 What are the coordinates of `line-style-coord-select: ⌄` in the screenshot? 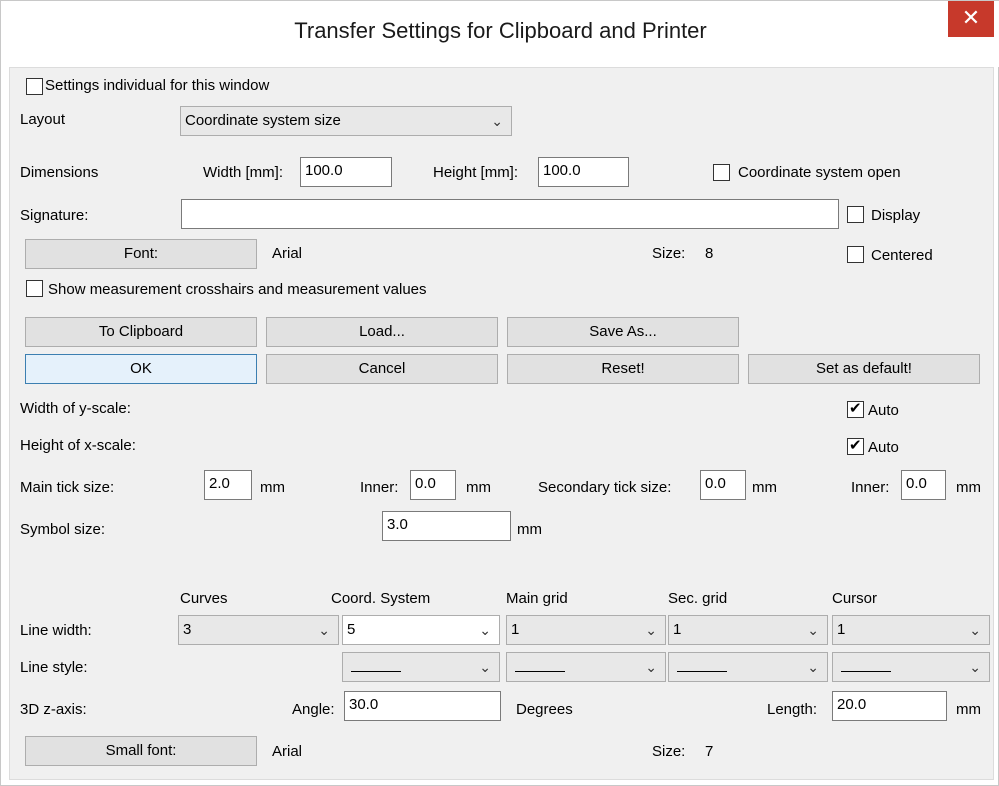 It's located at (421, 667).